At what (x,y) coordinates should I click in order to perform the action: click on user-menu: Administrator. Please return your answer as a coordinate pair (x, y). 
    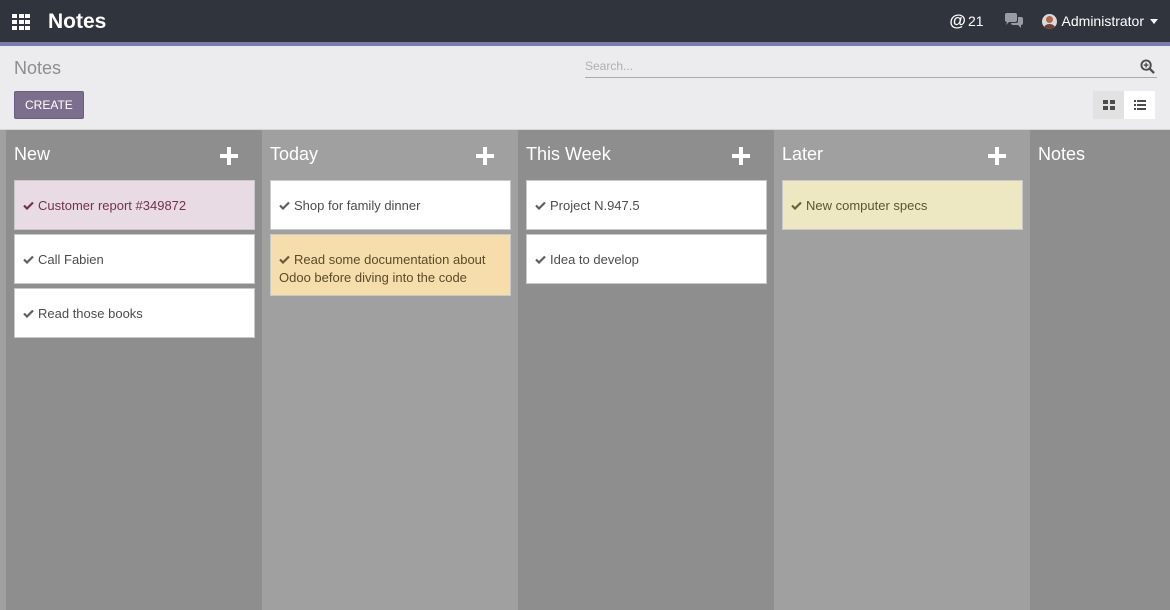
    Looking at the image, I should click on (1099, 21).